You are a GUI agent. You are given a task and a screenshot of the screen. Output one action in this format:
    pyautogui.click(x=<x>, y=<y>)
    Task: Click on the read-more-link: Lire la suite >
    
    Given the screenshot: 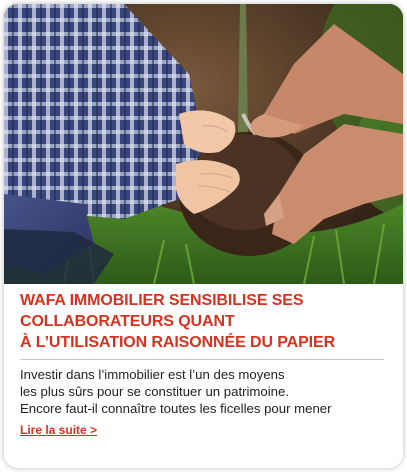 What is the action you would take?
    pyautogui.click(x=58, y=430)
    